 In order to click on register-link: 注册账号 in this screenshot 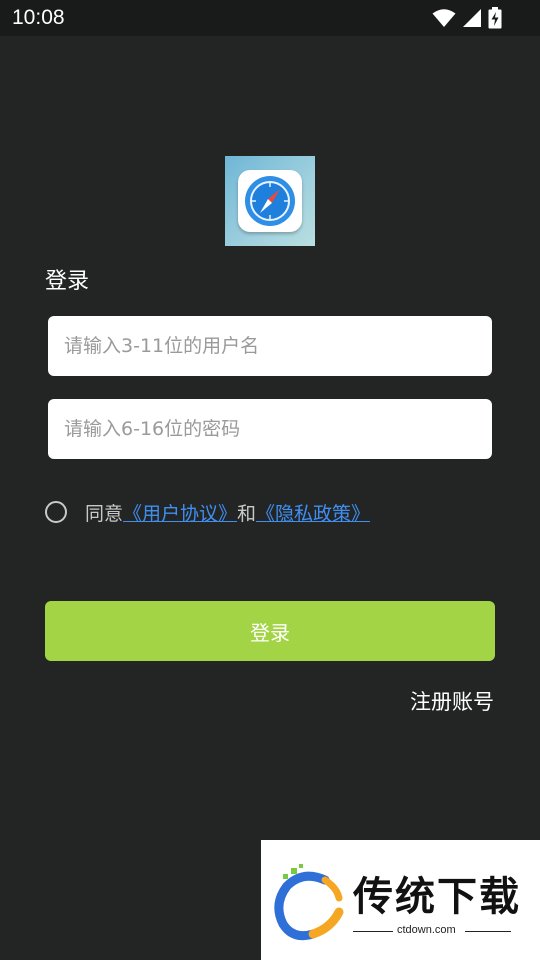, I will do `click(452, 701)`.